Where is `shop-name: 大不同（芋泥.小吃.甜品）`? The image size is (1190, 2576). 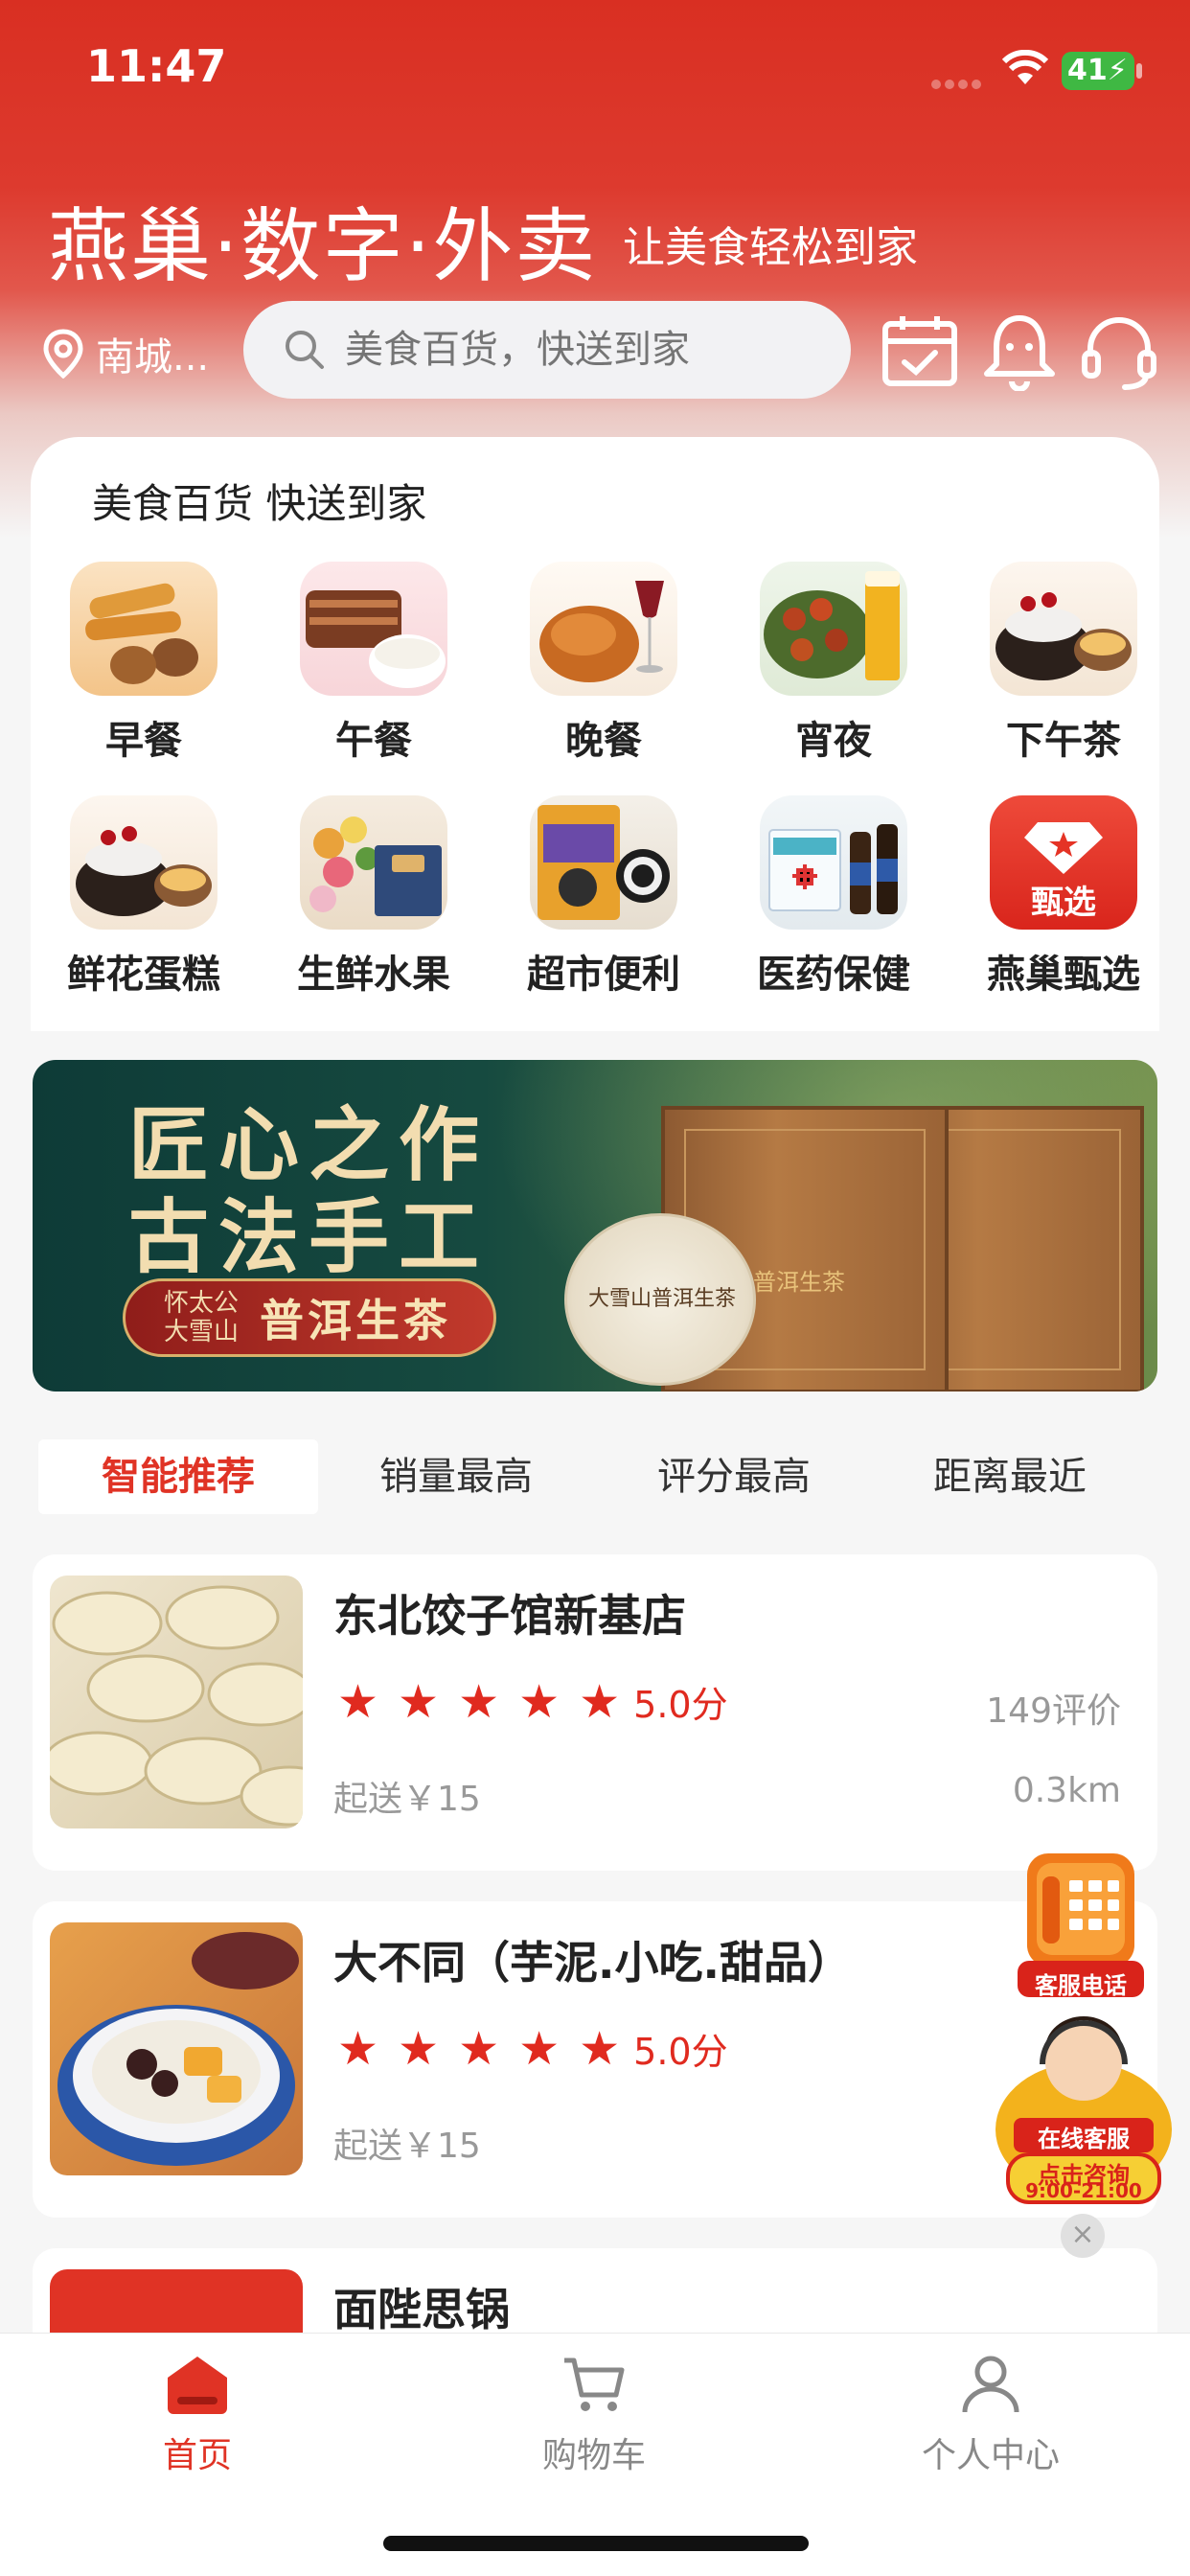 shop-name: 大不同（芋泥.小吃.甜品） is located at coordinates (592, 1963).